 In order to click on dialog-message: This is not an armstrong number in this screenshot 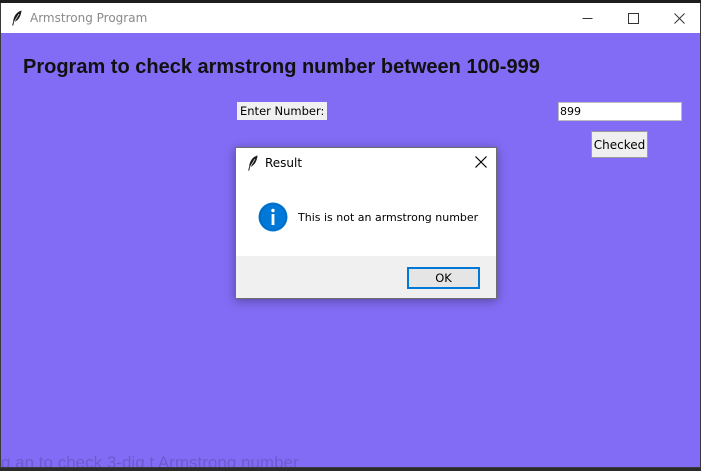, I will do `click(388, 217)`.